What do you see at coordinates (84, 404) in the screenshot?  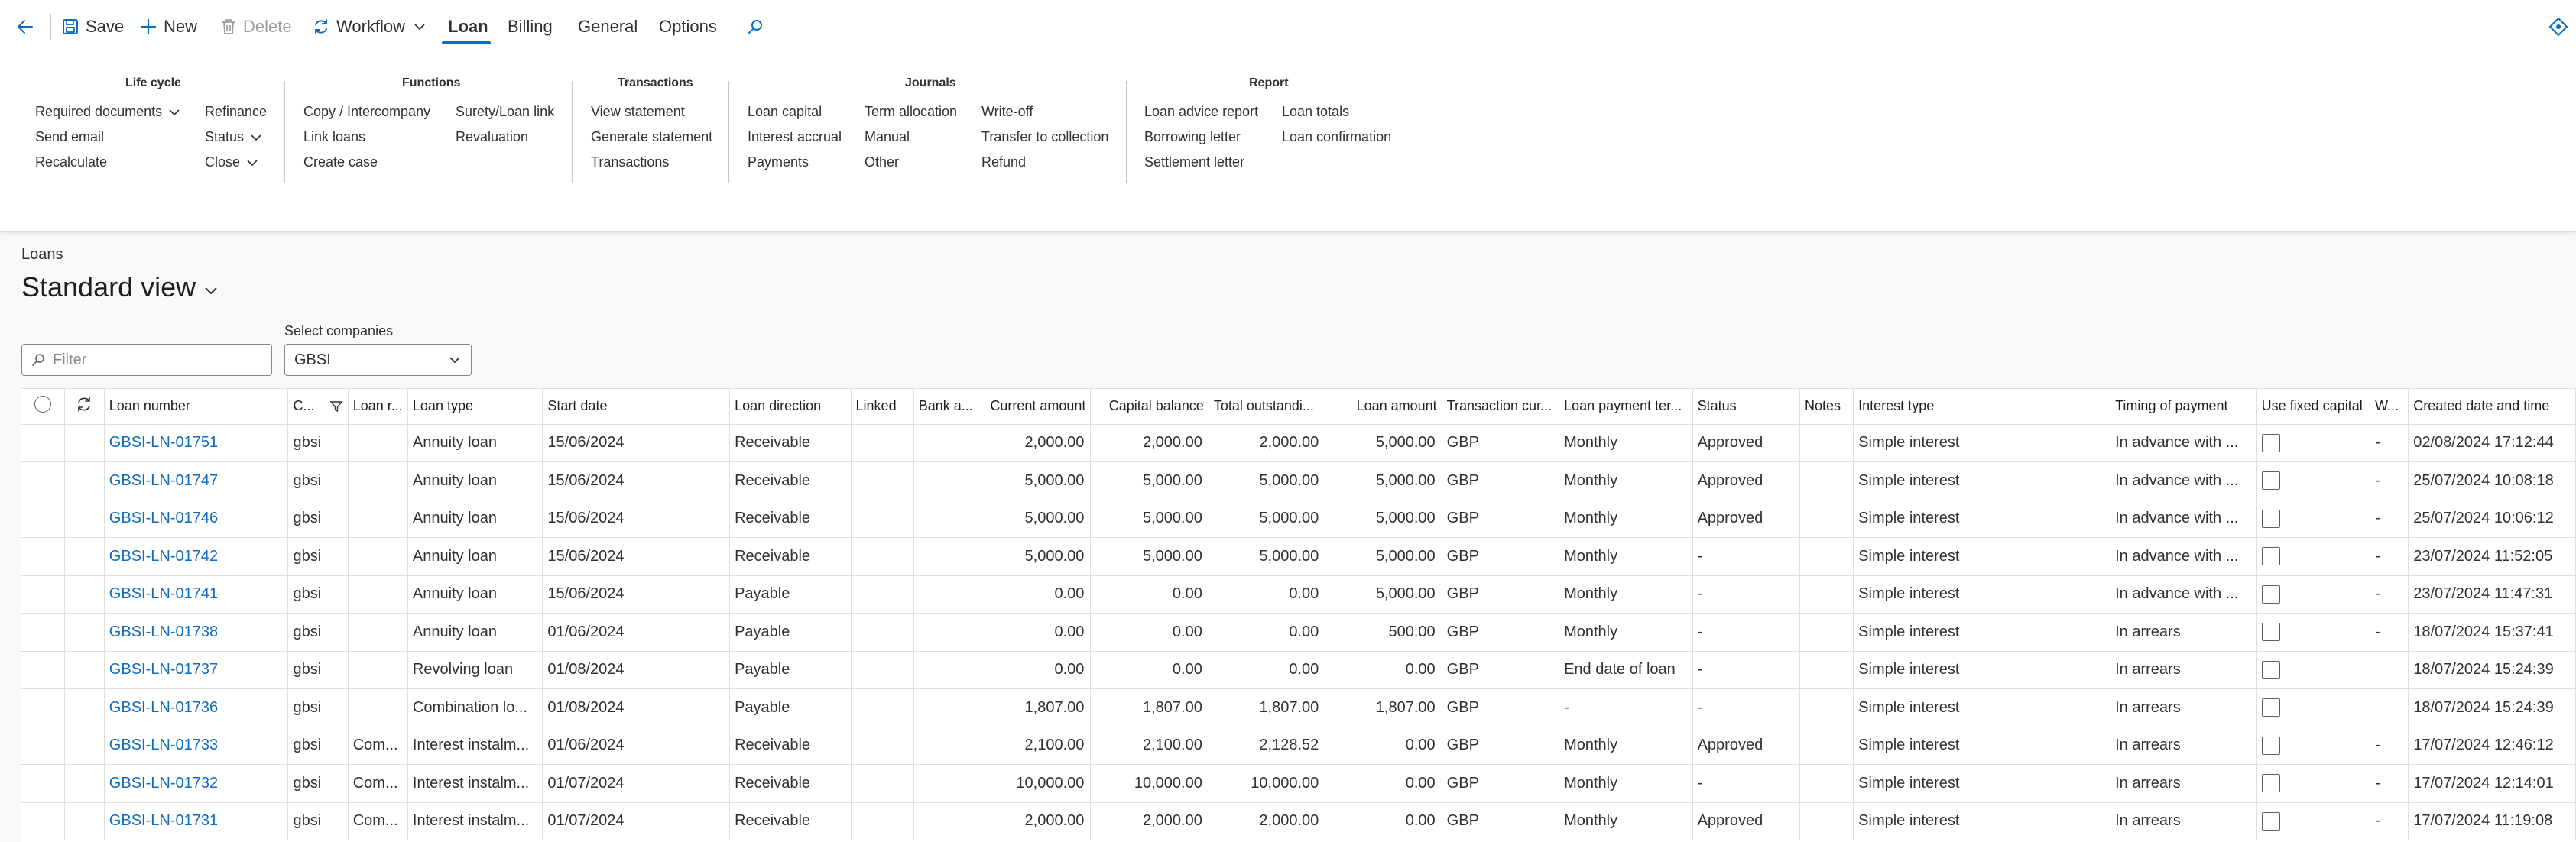 I see `refresh-icon` at bounding box center [84, 404].